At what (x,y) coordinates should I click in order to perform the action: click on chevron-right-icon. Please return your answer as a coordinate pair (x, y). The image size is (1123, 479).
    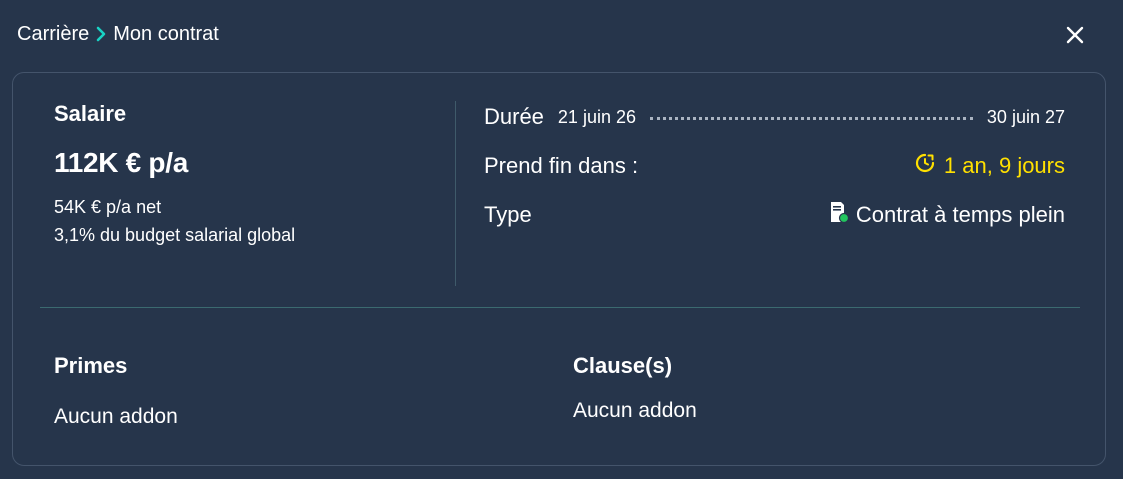
    Looking at the image, I should click on (101, 34).